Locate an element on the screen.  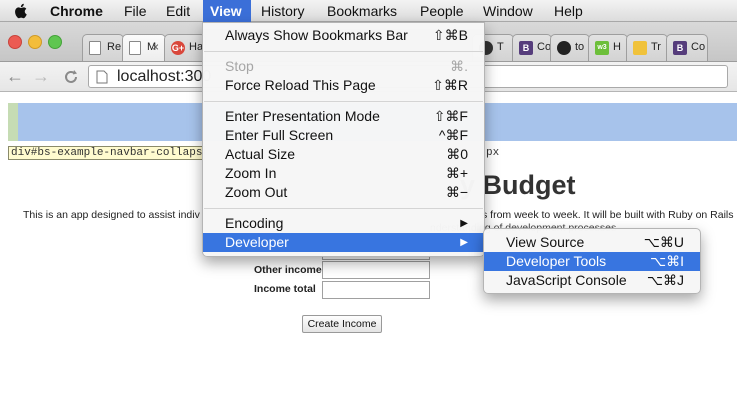
menu-item-label: JavaScript Console is located at coordinates (566, 280).